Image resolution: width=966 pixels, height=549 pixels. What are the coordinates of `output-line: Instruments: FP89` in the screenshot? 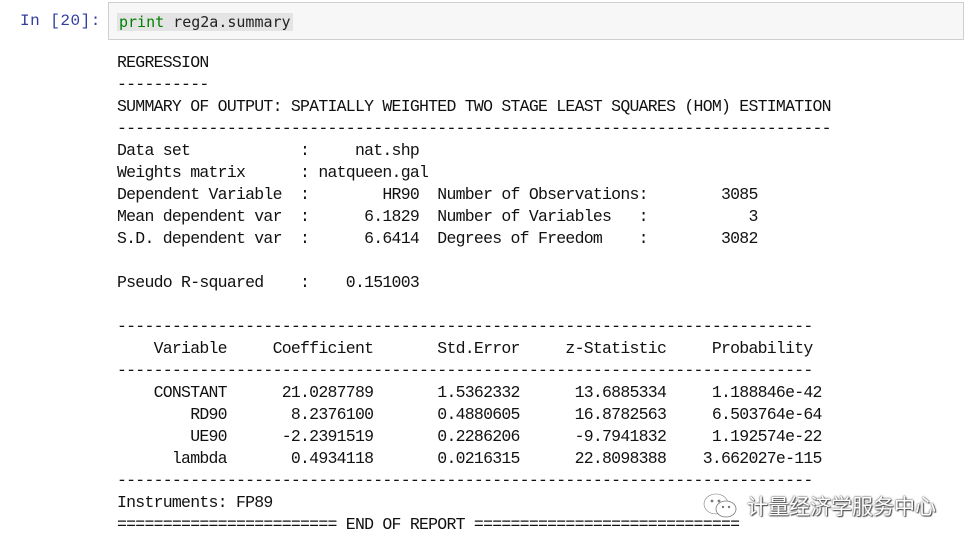 It's located at (195, 502).